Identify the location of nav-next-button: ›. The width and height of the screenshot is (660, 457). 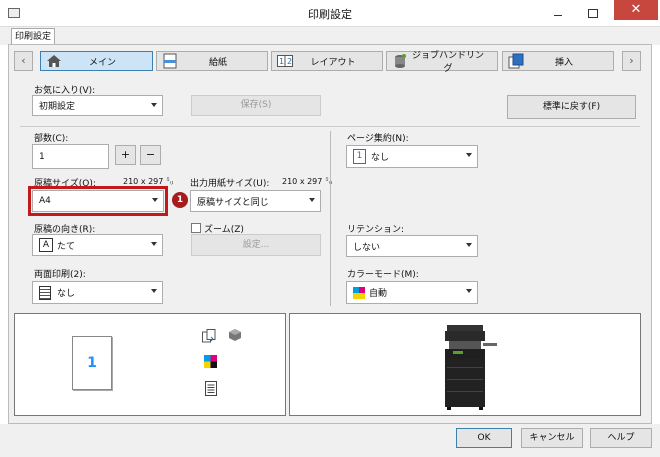
(631, 61).